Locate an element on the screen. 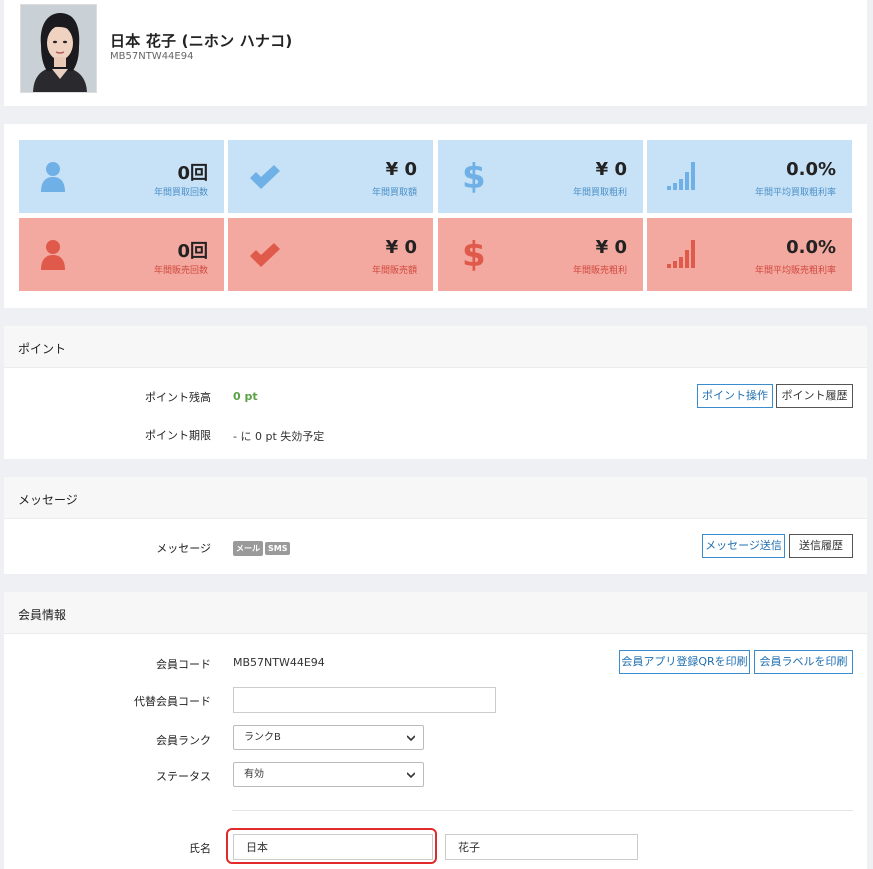 The width and height of the screenshot is (873, 869). print-member-label-button: 会員ラベルを印刷 is located at coordinates (803, 662).